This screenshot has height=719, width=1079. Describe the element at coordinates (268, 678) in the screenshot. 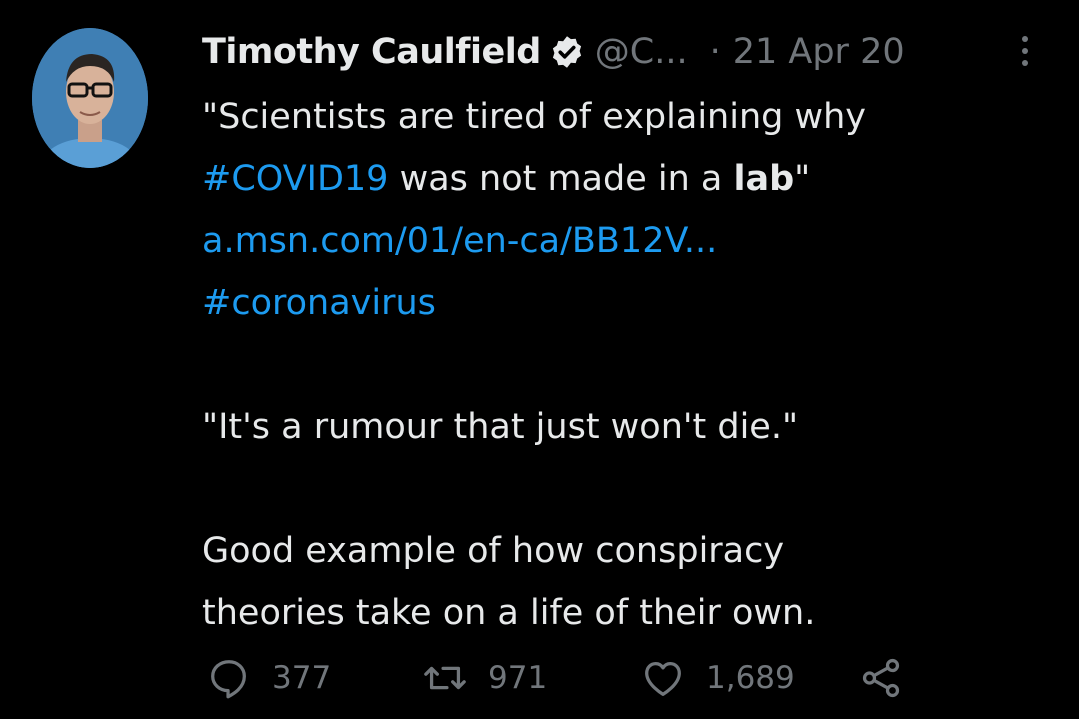

I see `reply-button: 377` at that location.